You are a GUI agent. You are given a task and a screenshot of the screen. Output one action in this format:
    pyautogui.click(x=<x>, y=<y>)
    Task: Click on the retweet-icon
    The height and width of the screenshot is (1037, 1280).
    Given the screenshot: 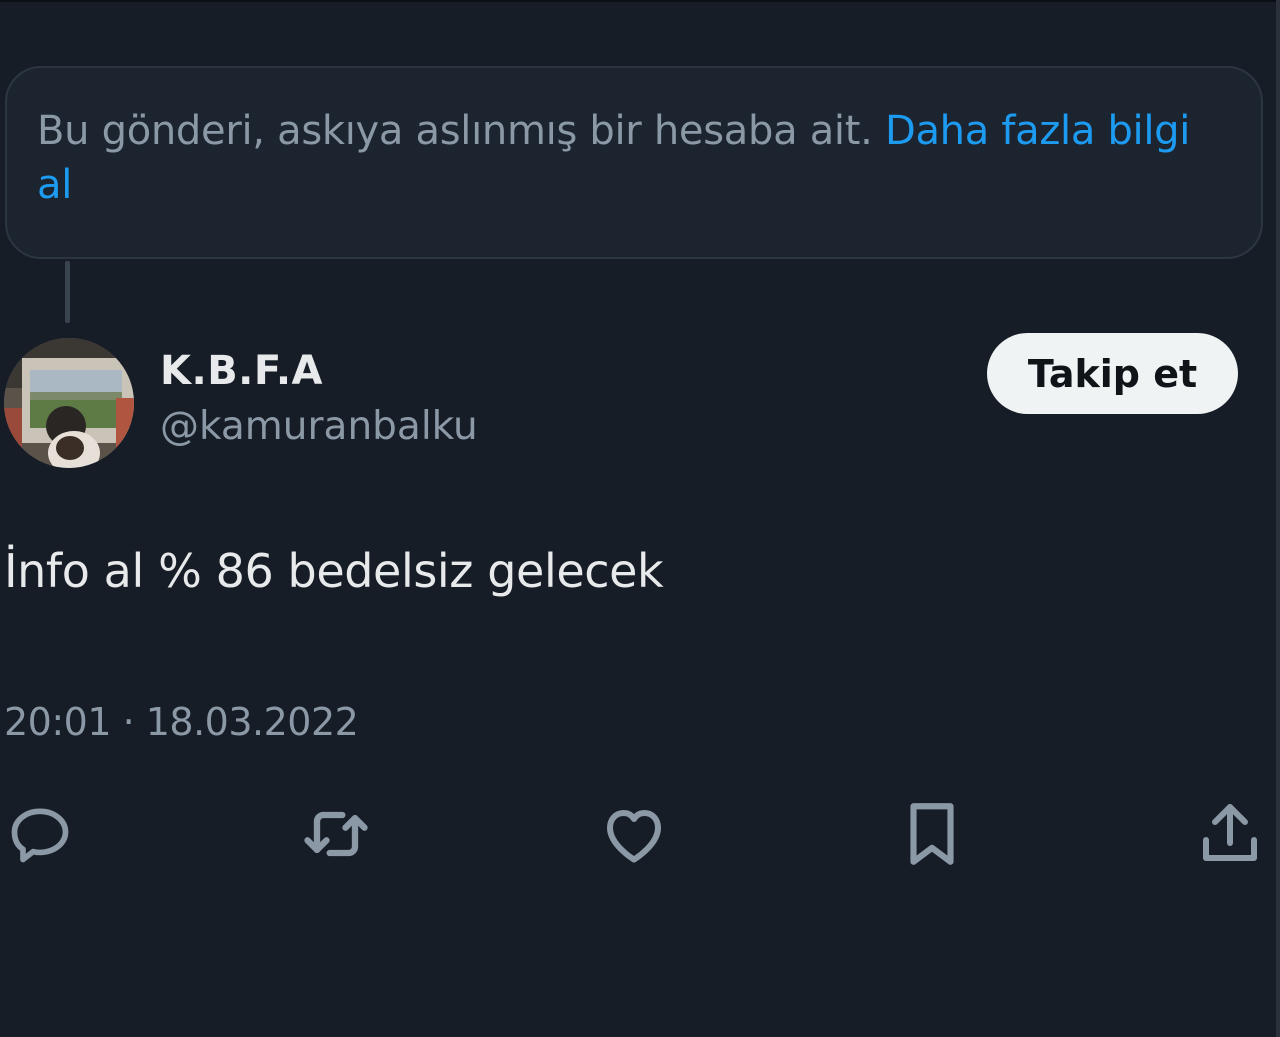 What is the action you would take?
    pyautogui.click(x=336, y=834)
    